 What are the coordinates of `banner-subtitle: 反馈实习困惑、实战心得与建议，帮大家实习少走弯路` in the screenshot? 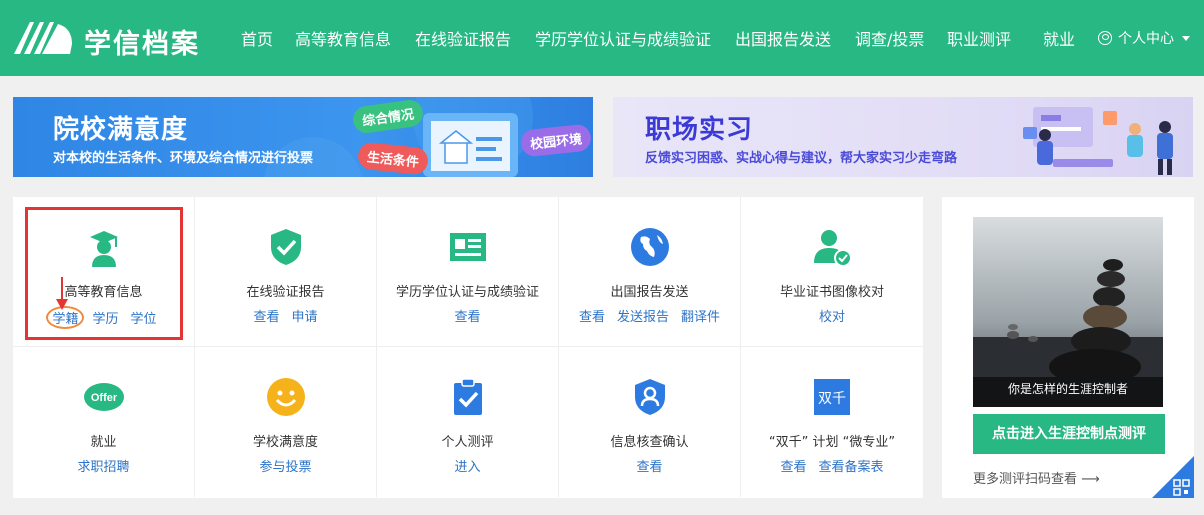 It's located at (801, 158).